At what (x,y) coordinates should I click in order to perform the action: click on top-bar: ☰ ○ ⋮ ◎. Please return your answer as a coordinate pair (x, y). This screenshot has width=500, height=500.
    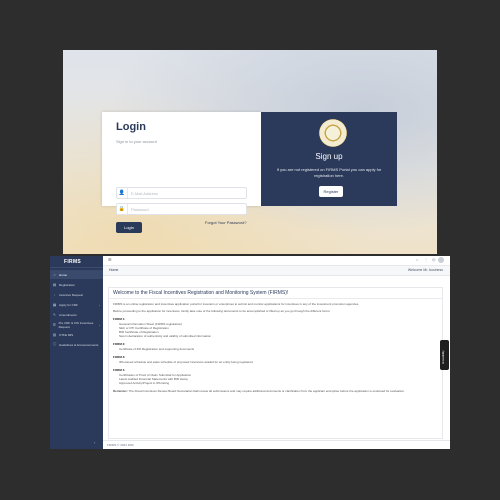
    Looking at the image, I should click on (276, 261).